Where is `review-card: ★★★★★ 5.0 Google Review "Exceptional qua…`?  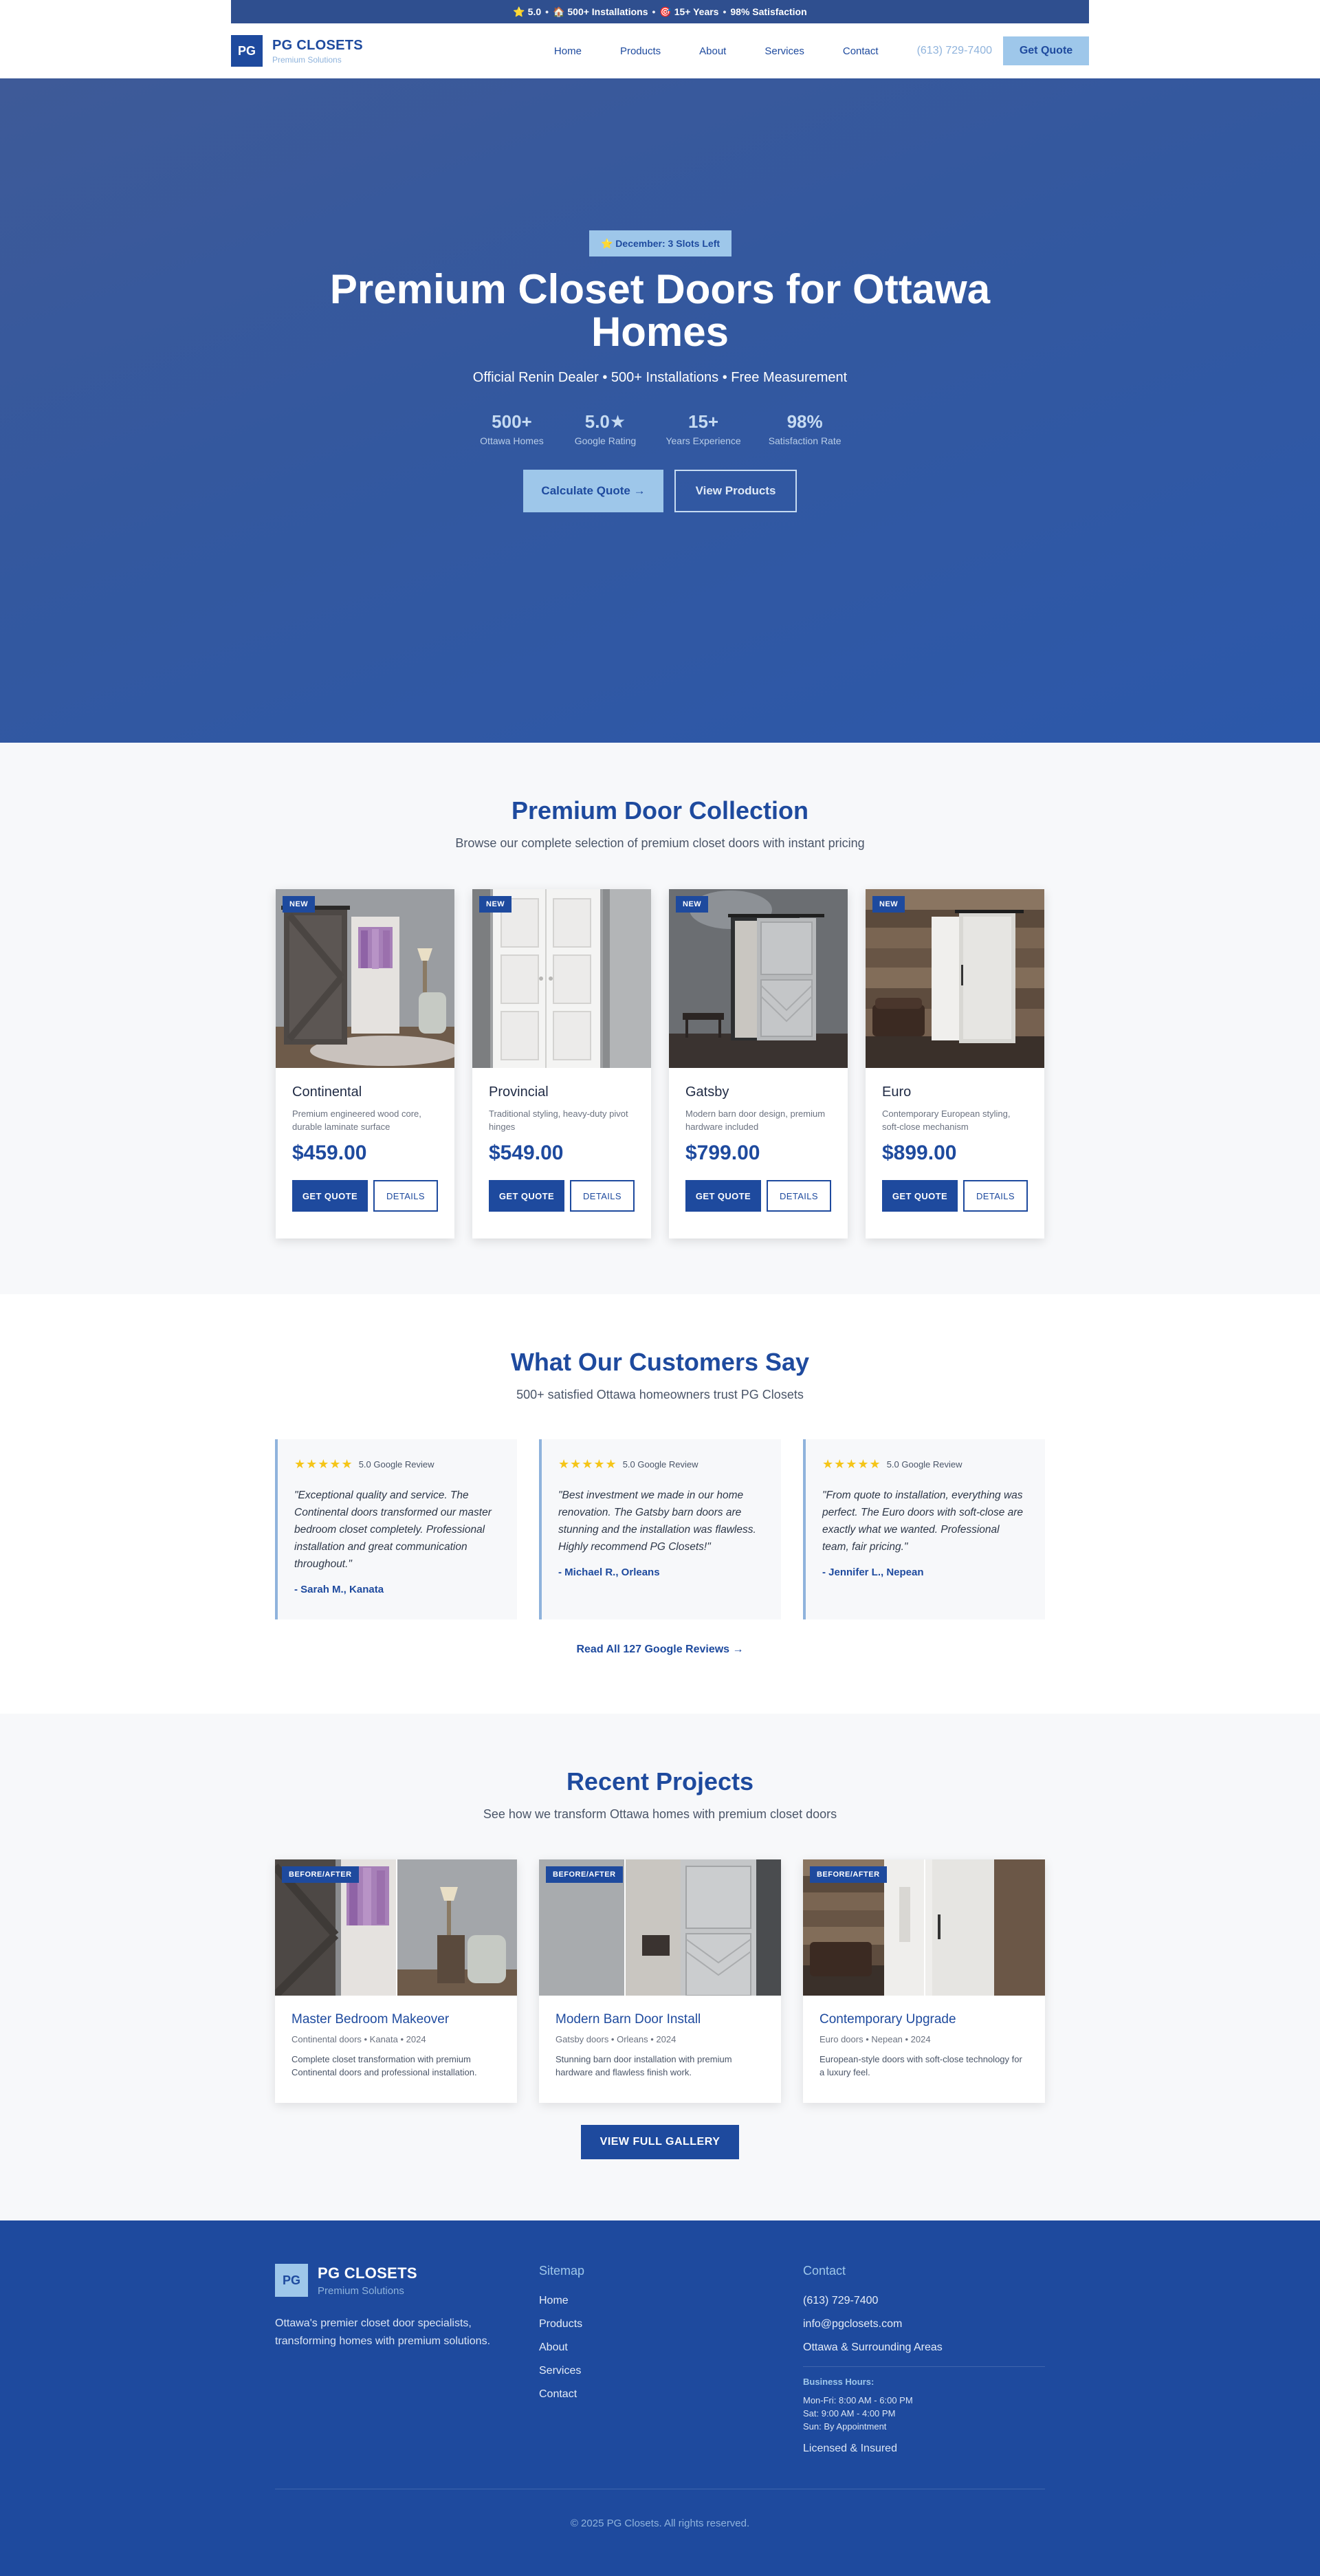
review-card: ★★★★★ 5.0 Google Review "Exceptional qua… is located at coordinates (396, 1529).